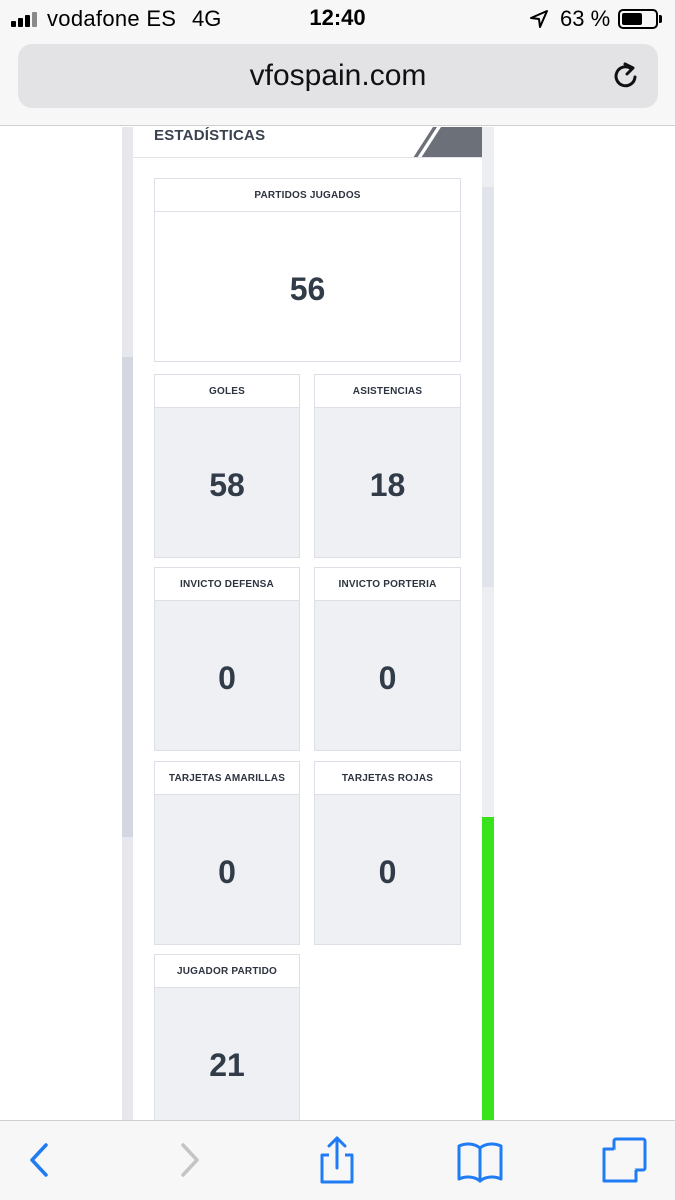 Image resolution: width=675 pixels, height=1200 pixels. What do you see at coordinates (227, 584) in the screenshot?
I see `stat-label: INVICTO DEFENSA` at bounding box center [227, 584].